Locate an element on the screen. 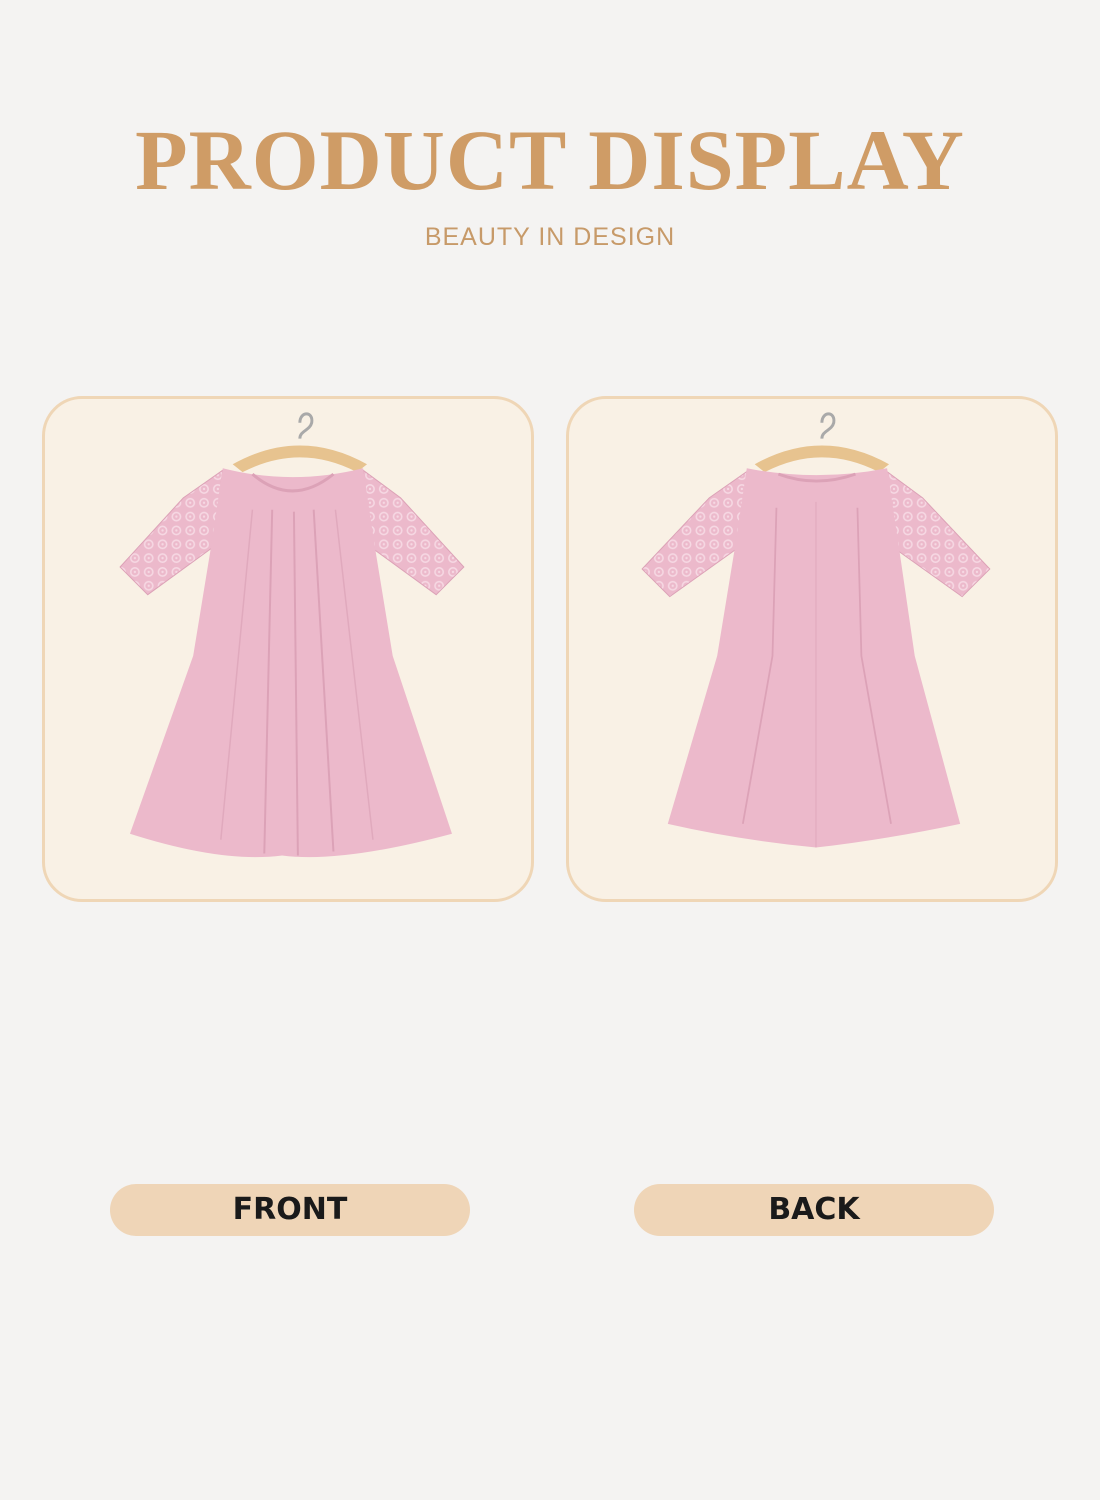  page-subtitle: BEAUTY IN DESIGN is located at coordinates (550, 237).